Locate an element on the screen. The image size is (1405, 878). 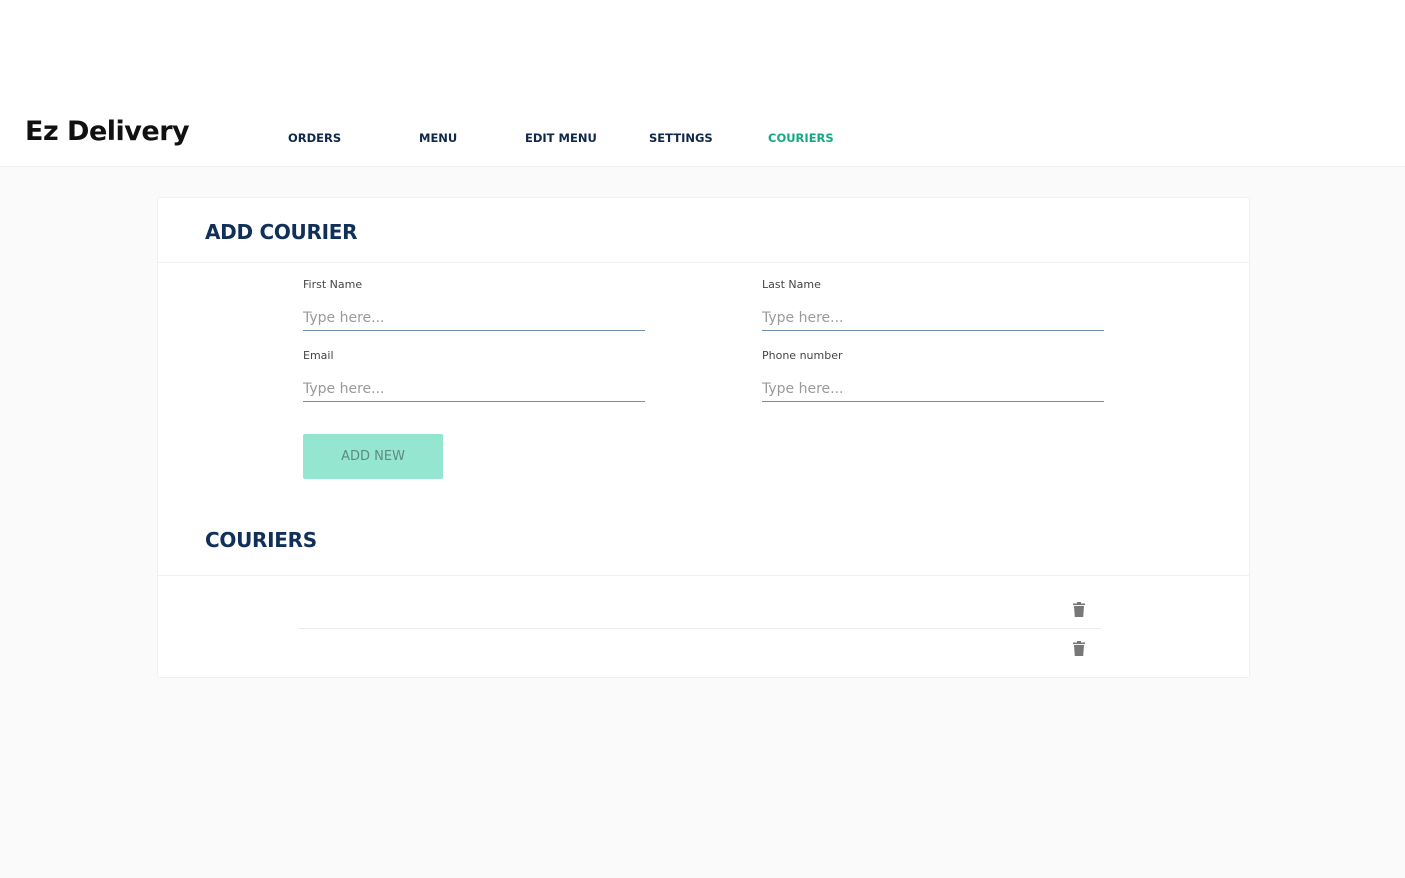
last-name-field: Last Name is located at coordinates (933, 304).